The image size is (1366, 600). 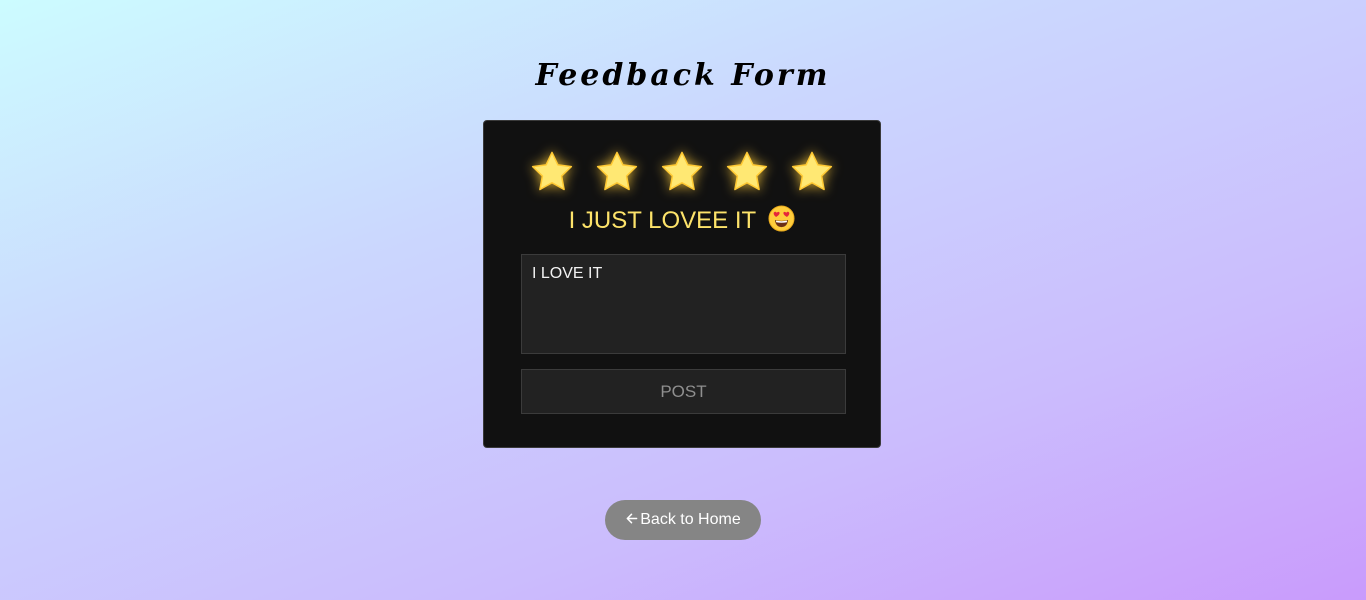 I want to click on star-rating, so click(x=682, y=172).